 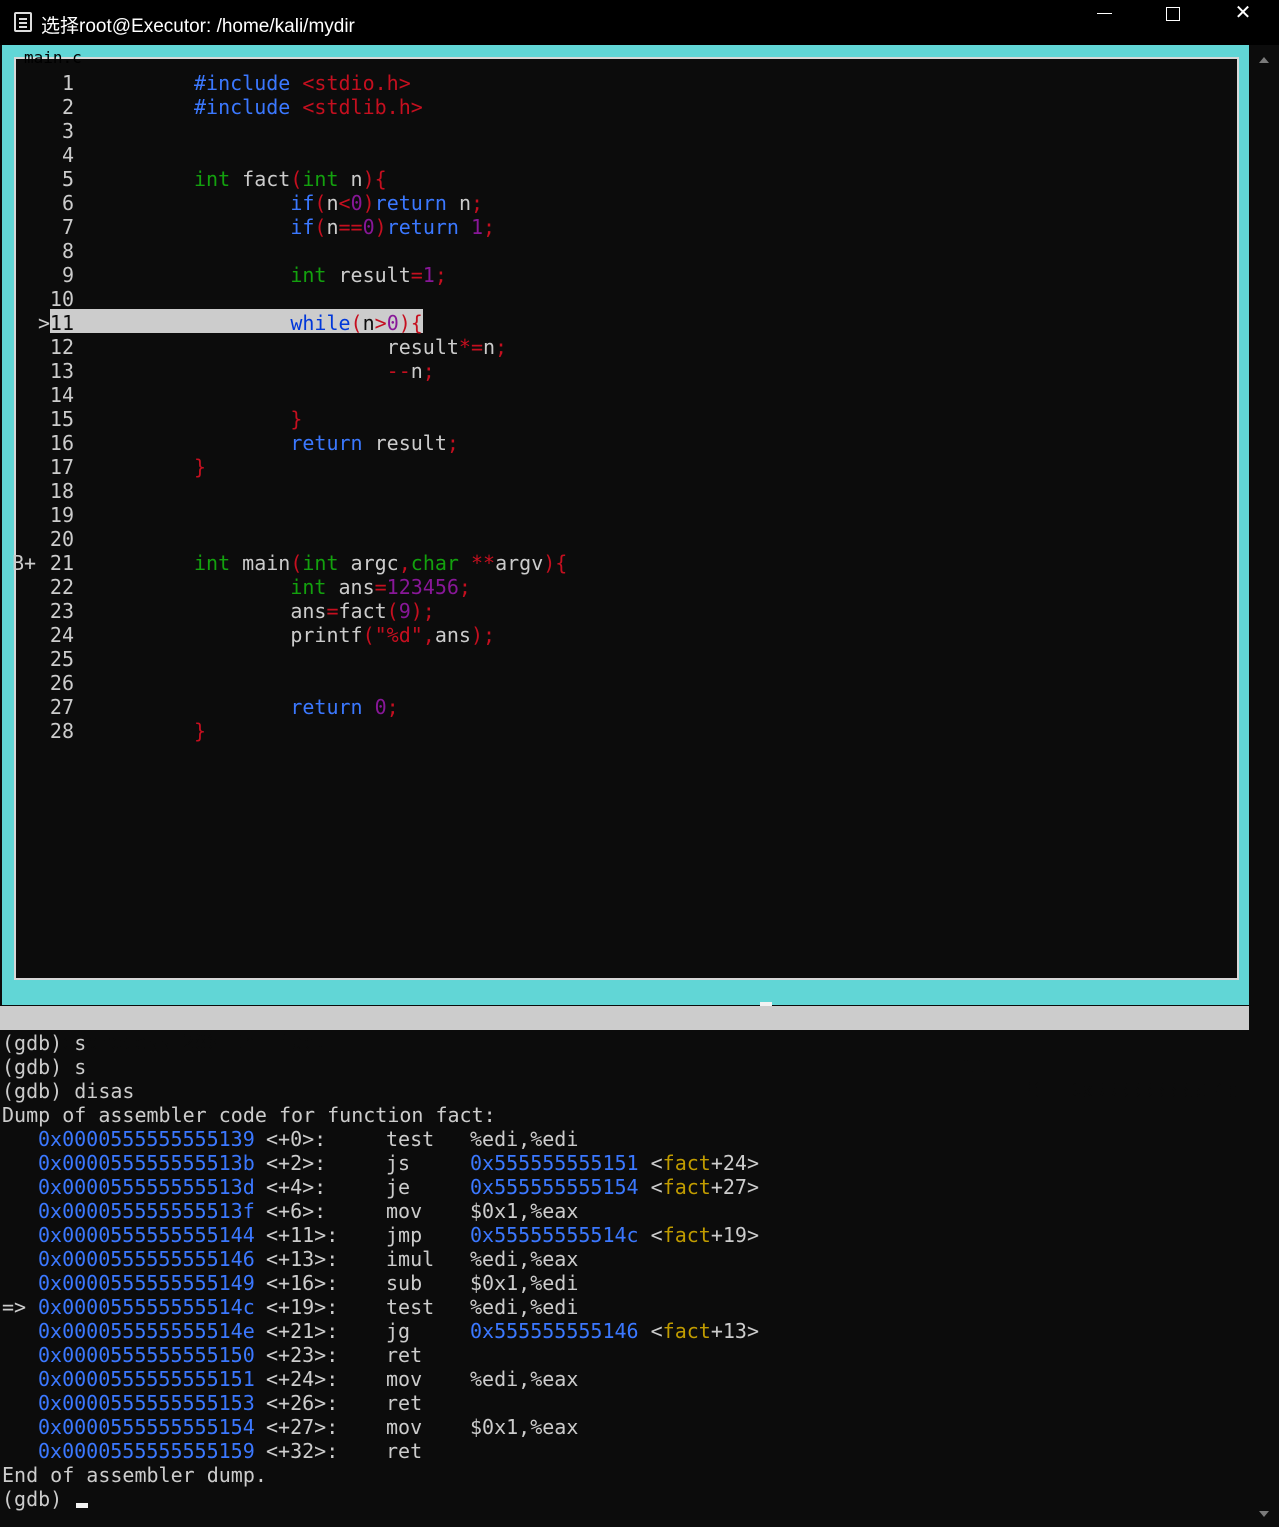 I want to click on line-number: 4, so click(x=67, y=155).